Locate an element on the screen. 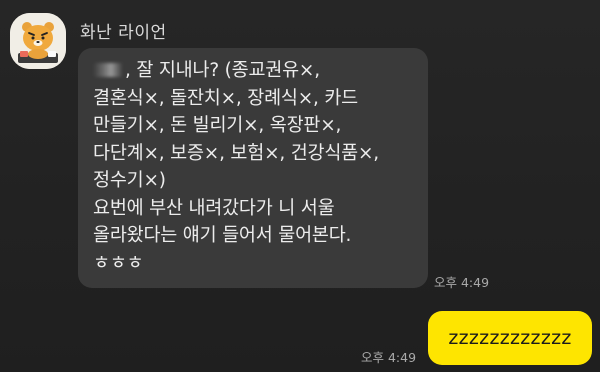  outgoing-message-bubble: zzzzzzzzzzzz is located at coordinates (510, 338).